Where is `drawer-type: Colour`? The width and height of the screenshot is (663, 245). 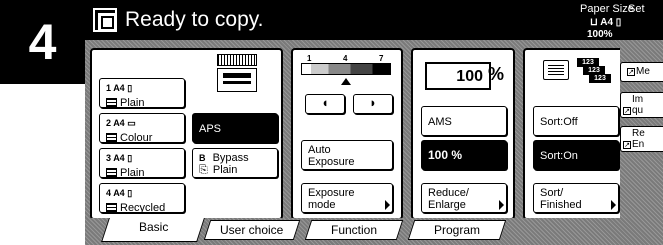
drawer-type: Colour is located at coordinates (136, 138).